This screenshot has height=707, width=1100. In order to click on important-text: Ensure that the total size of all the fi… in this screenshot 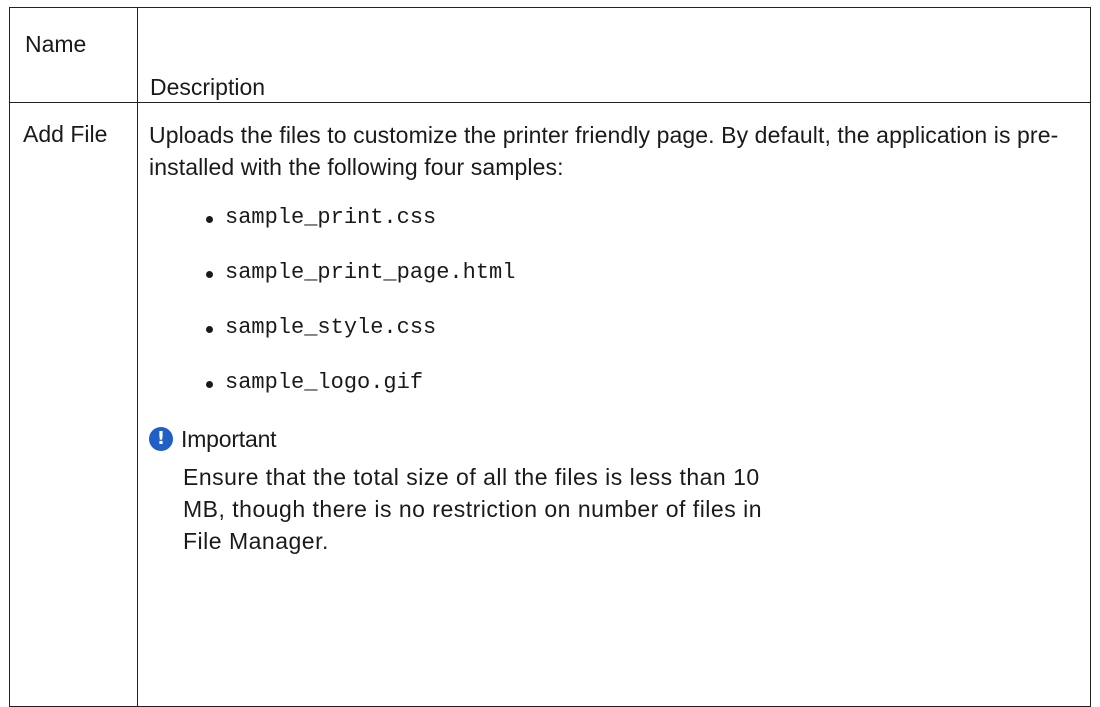, I will do `click(473, 509)`.